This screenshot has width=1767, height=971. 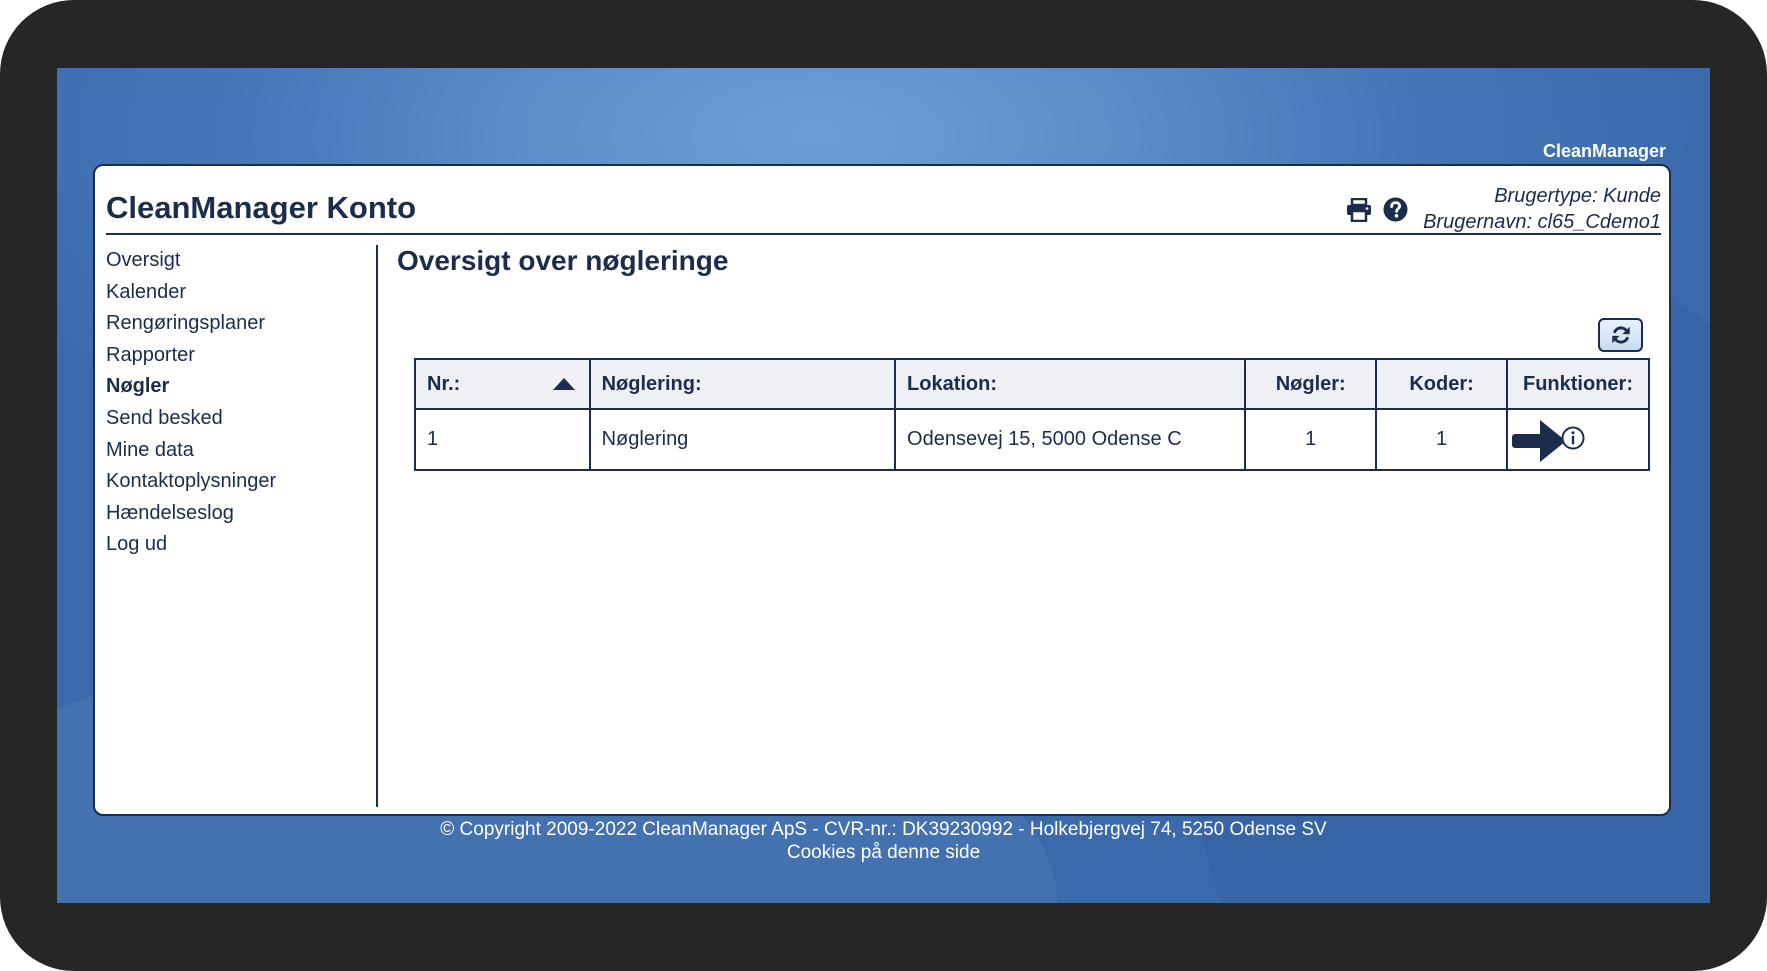 I want to click on cell-nr: 1, so click(x=502, y=439).